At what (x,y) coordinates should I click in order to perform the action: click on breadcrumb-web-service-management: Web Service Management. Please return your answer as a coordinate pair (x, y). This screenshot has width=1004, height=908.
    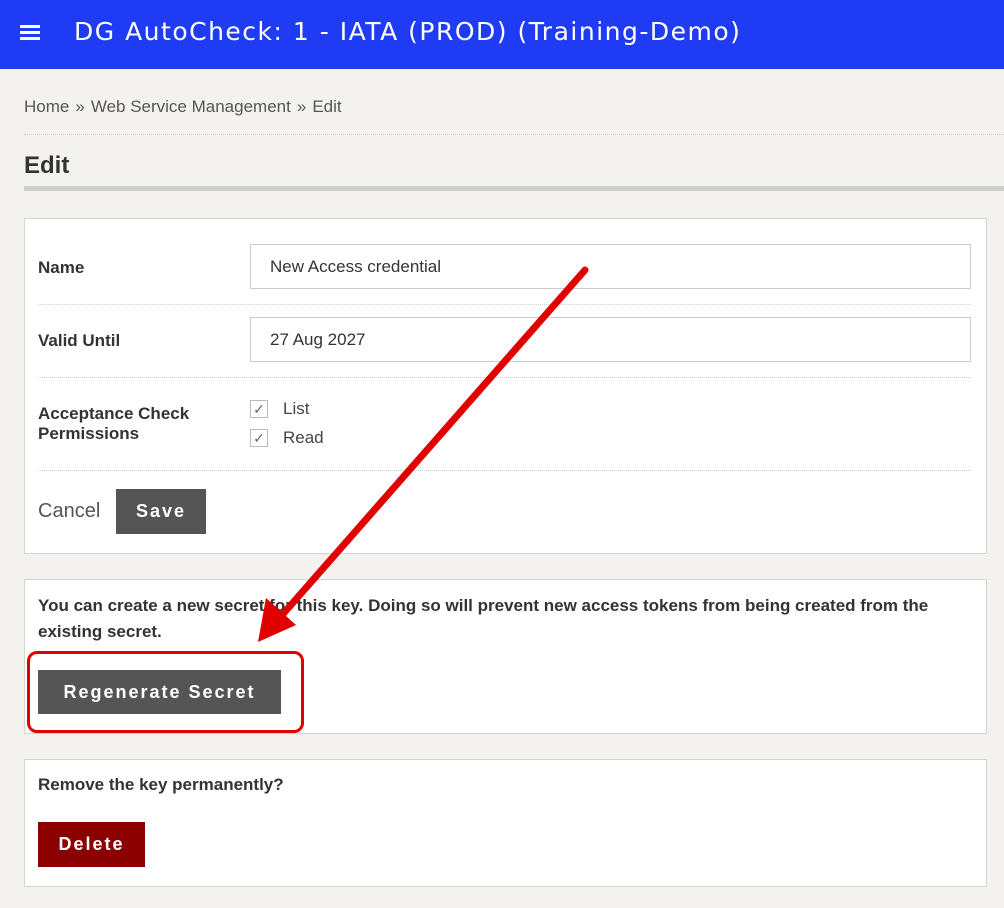
    Looking at the image, I should click on (191, 106).